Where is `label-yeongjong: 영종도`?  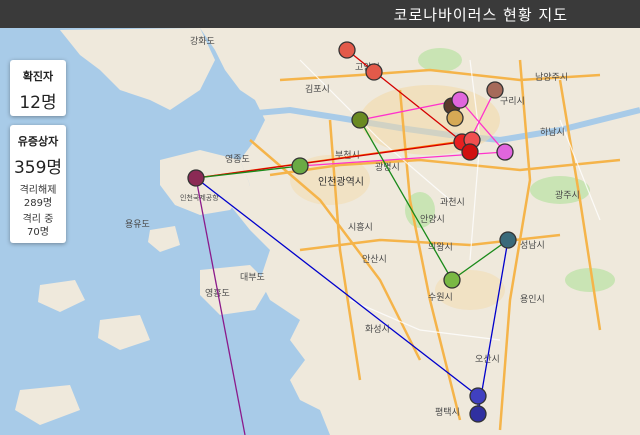
label-yeongjong: 영종도 is located at coordinates (237, 159).